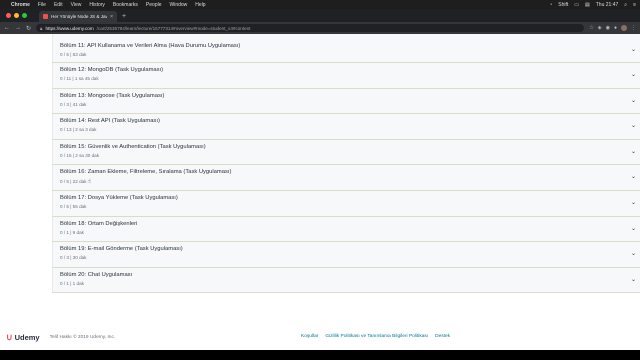 The image size is (640, 360). Describe the element at coordinates (591, 28) in the screenshot. I see `bookmark-star-icon: ☆` at that location.